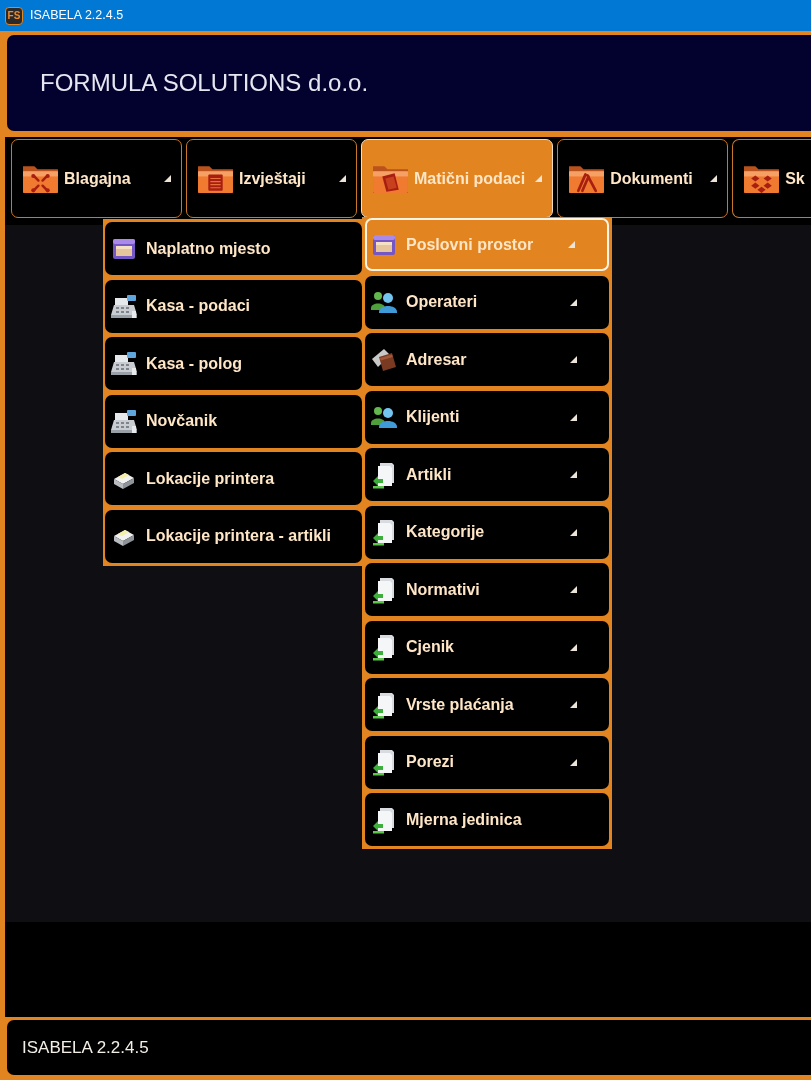  What do you see at coordinates (271, 178) in the screenshot?
I see `menu-tab: Izvještaji` at bounding box center [271, 178].